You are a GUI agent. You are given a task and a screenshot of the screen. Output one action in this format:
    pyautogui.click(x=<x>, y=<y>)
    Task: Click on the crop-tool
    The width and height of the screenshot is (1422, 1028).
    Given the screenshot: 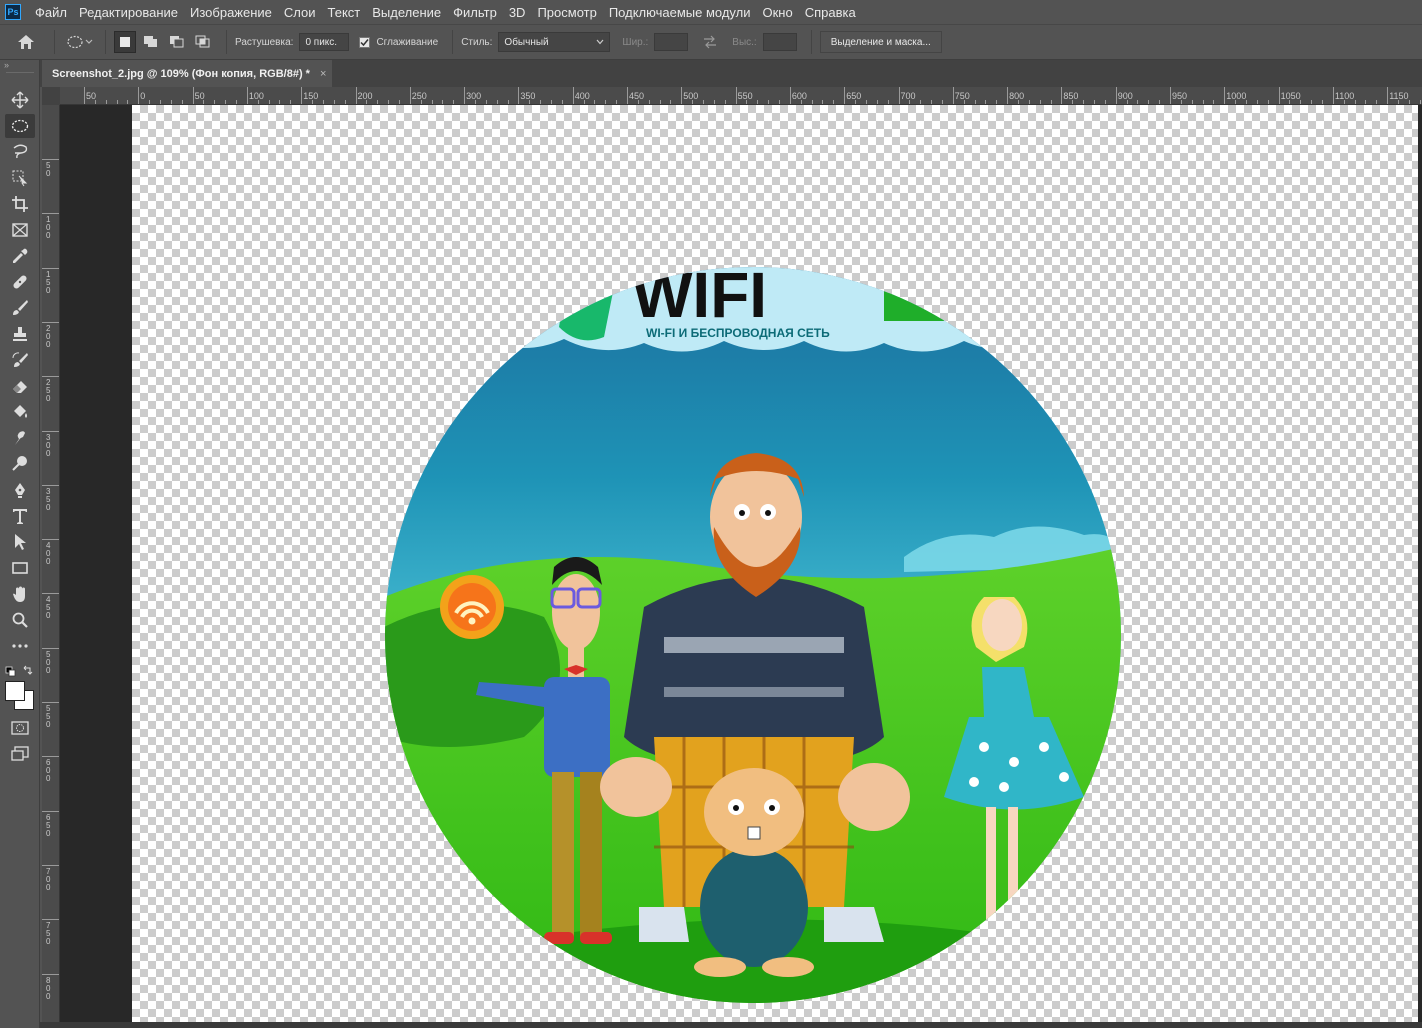 What is the action you would take?
    pyautogui.click(x=20, y=204)
    